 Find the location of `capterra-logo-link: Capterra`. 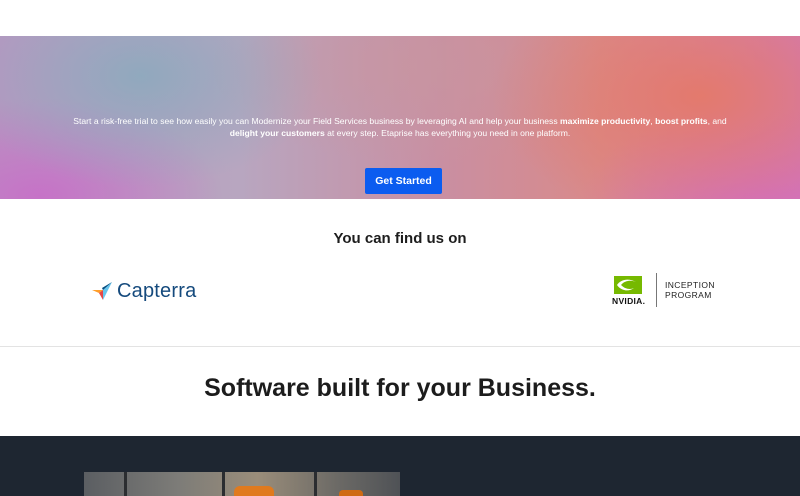

capterra-logo-link: Capterra is located at coordinates (151, 291).